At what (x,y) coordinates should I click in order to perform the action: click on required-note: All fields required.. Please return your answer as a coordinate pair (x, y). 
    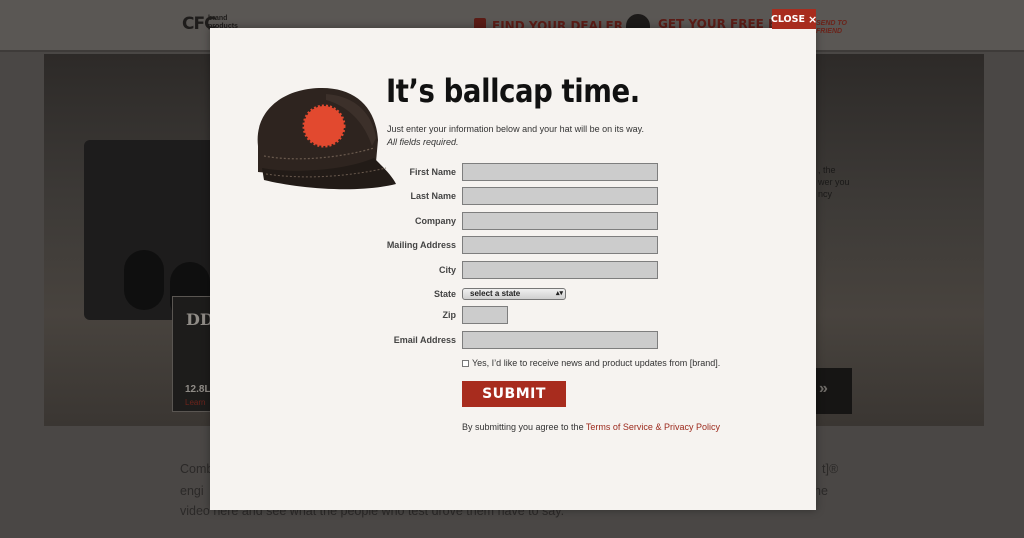
    Looking at the image, I should click on (423, 142).